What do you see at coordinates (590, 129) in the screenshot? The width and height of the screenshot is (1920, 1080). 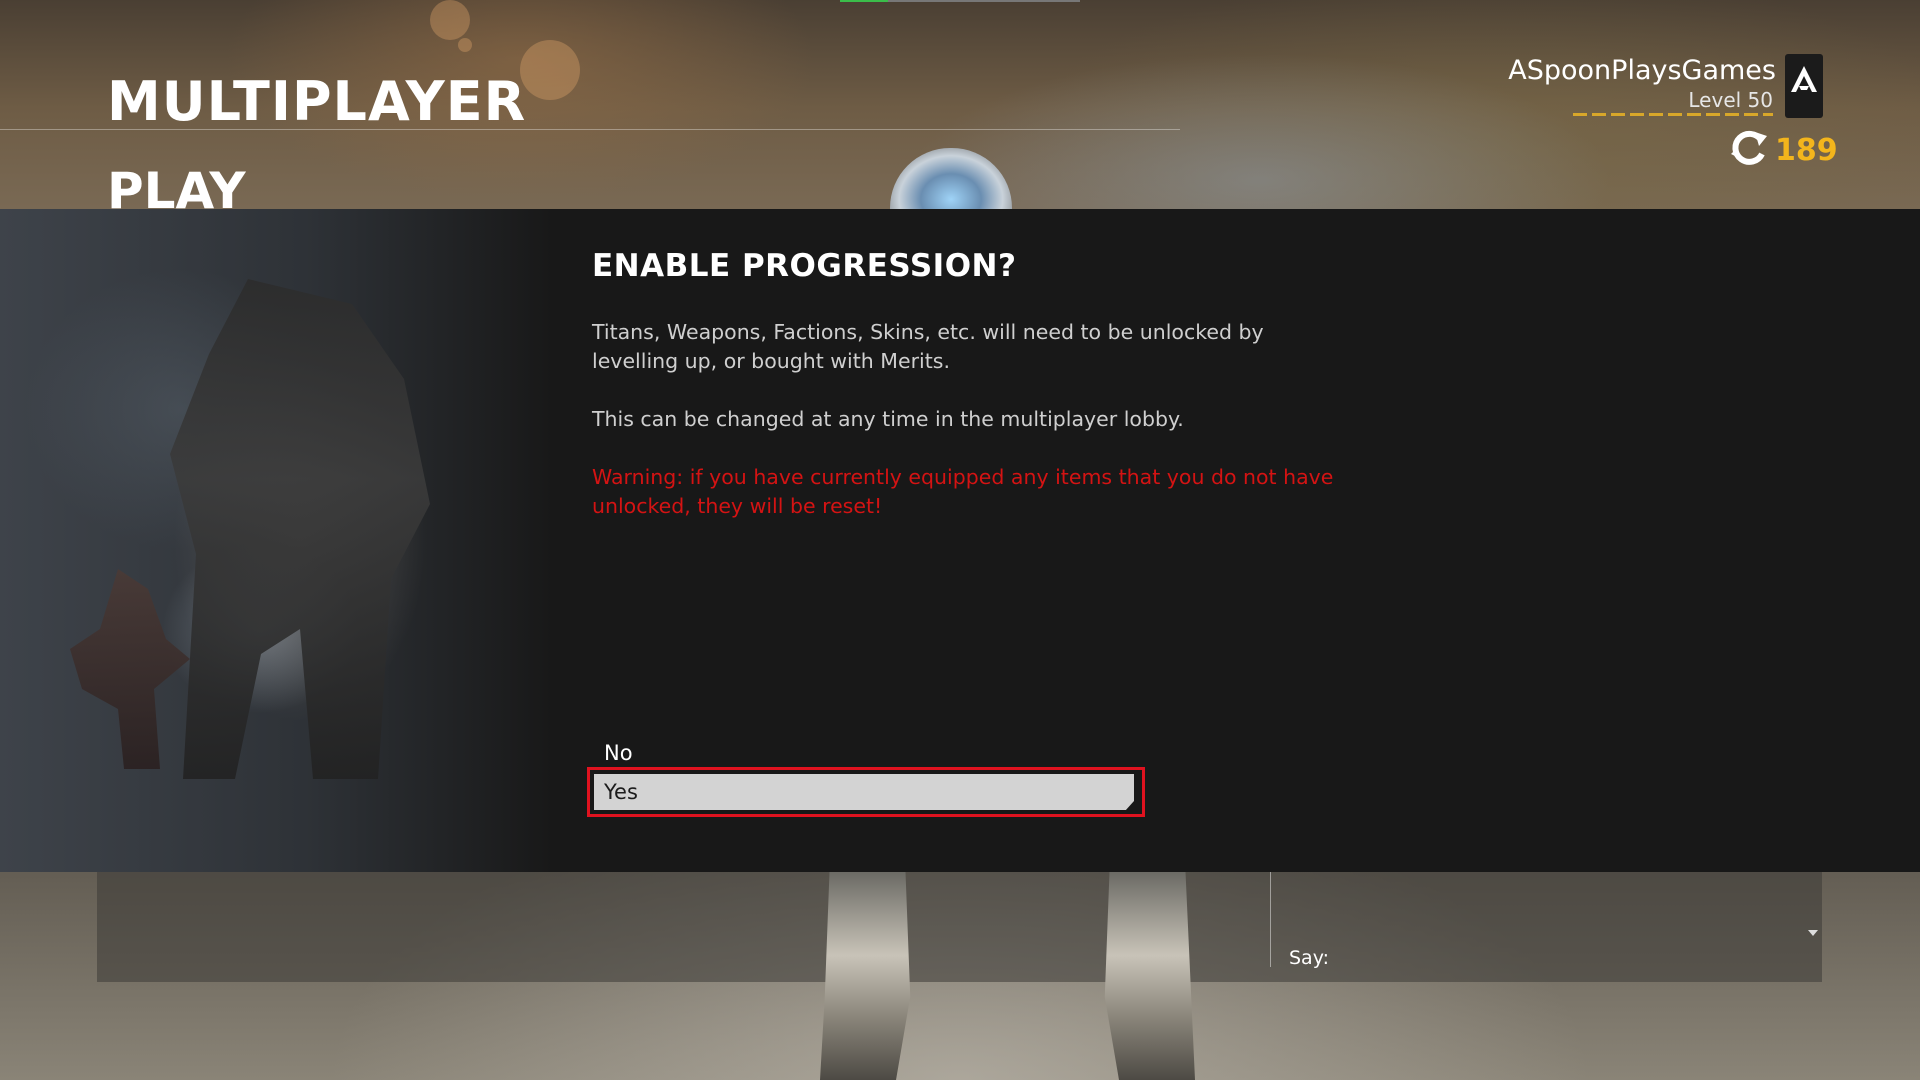 I see `title-divider` at bounding box center [590, 129].